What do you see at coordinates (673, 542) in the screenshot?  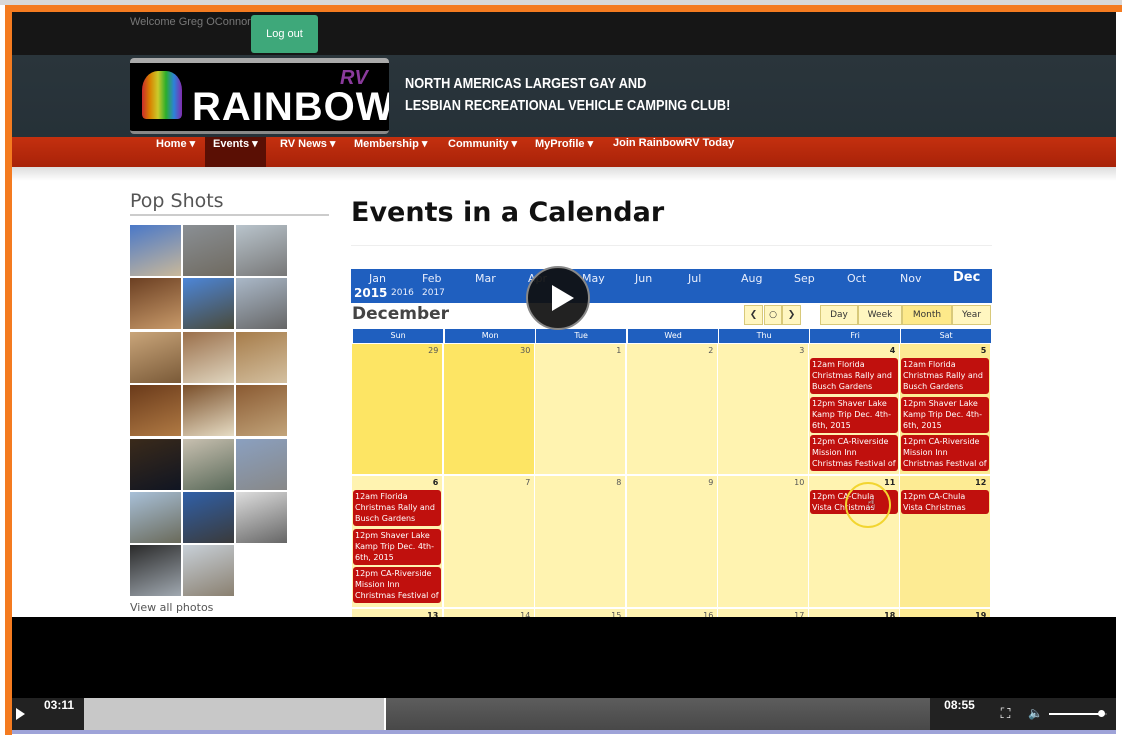 I see `calendar-day: 9` at bounding box center [673, 542].